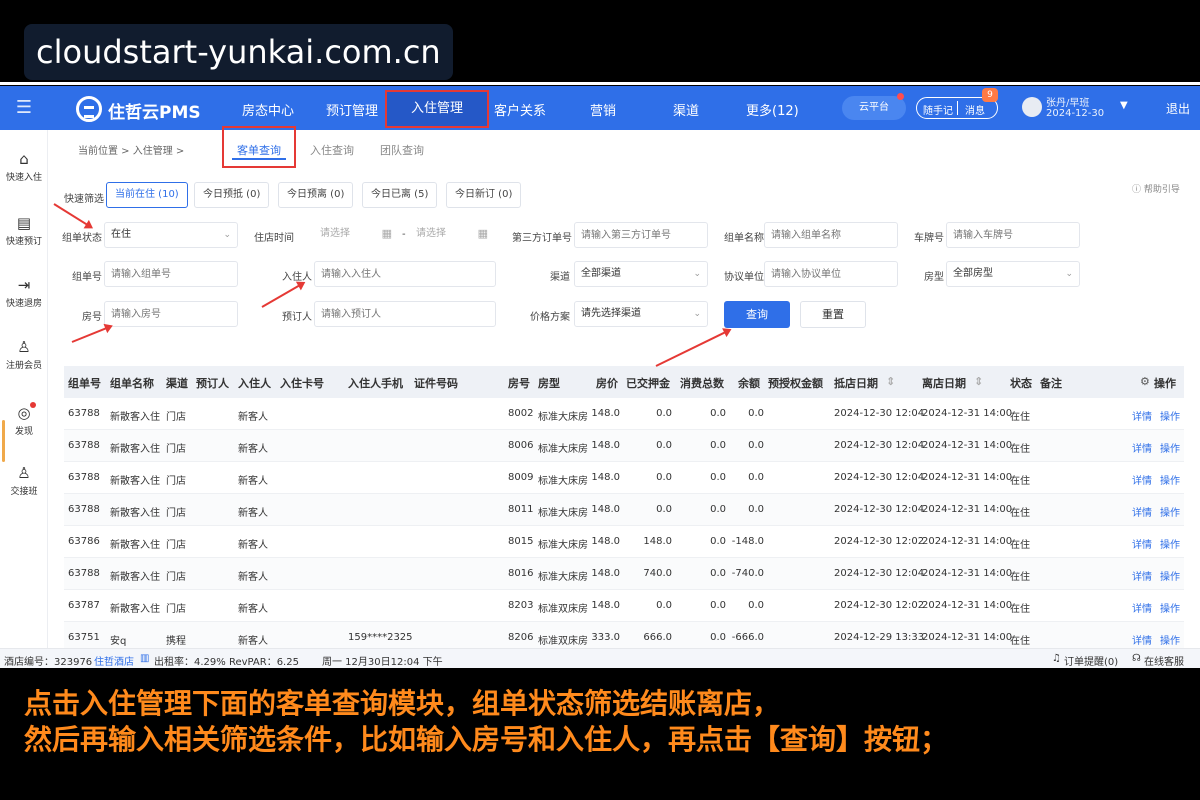 The width and height of the screenshot is (1200, 800). I want to click on help-guide-link: ⓘ 帮助引导, so click(1156, 188).